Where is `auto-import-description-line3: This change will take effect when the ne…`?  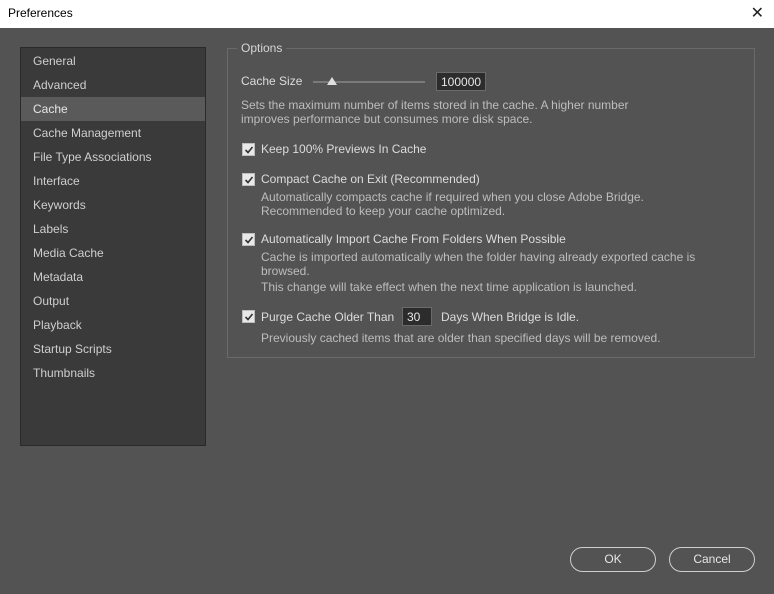 auto-import-description-line3: This change will take effect when the ne… is located at coordinates (449, 287).